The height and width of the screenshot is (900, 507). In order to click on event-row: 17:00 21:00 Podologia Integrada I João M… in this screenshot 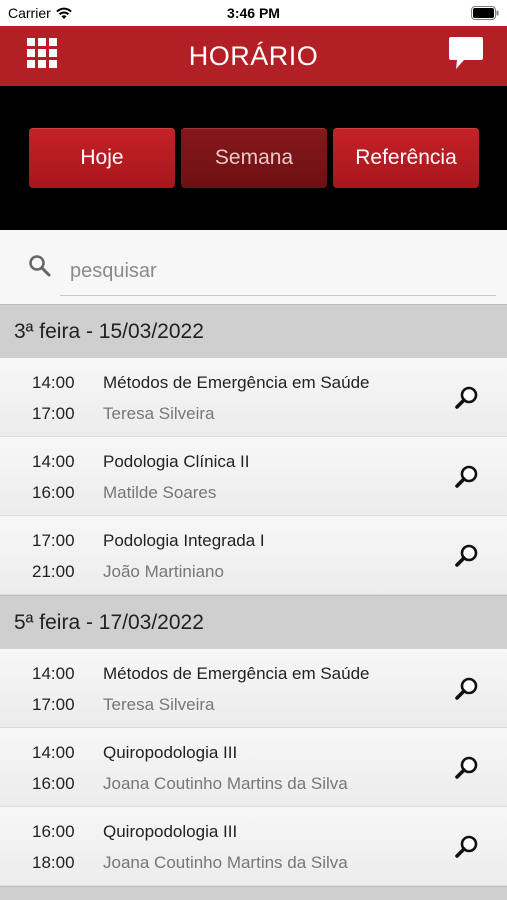, I will do `click(253, 555)`.